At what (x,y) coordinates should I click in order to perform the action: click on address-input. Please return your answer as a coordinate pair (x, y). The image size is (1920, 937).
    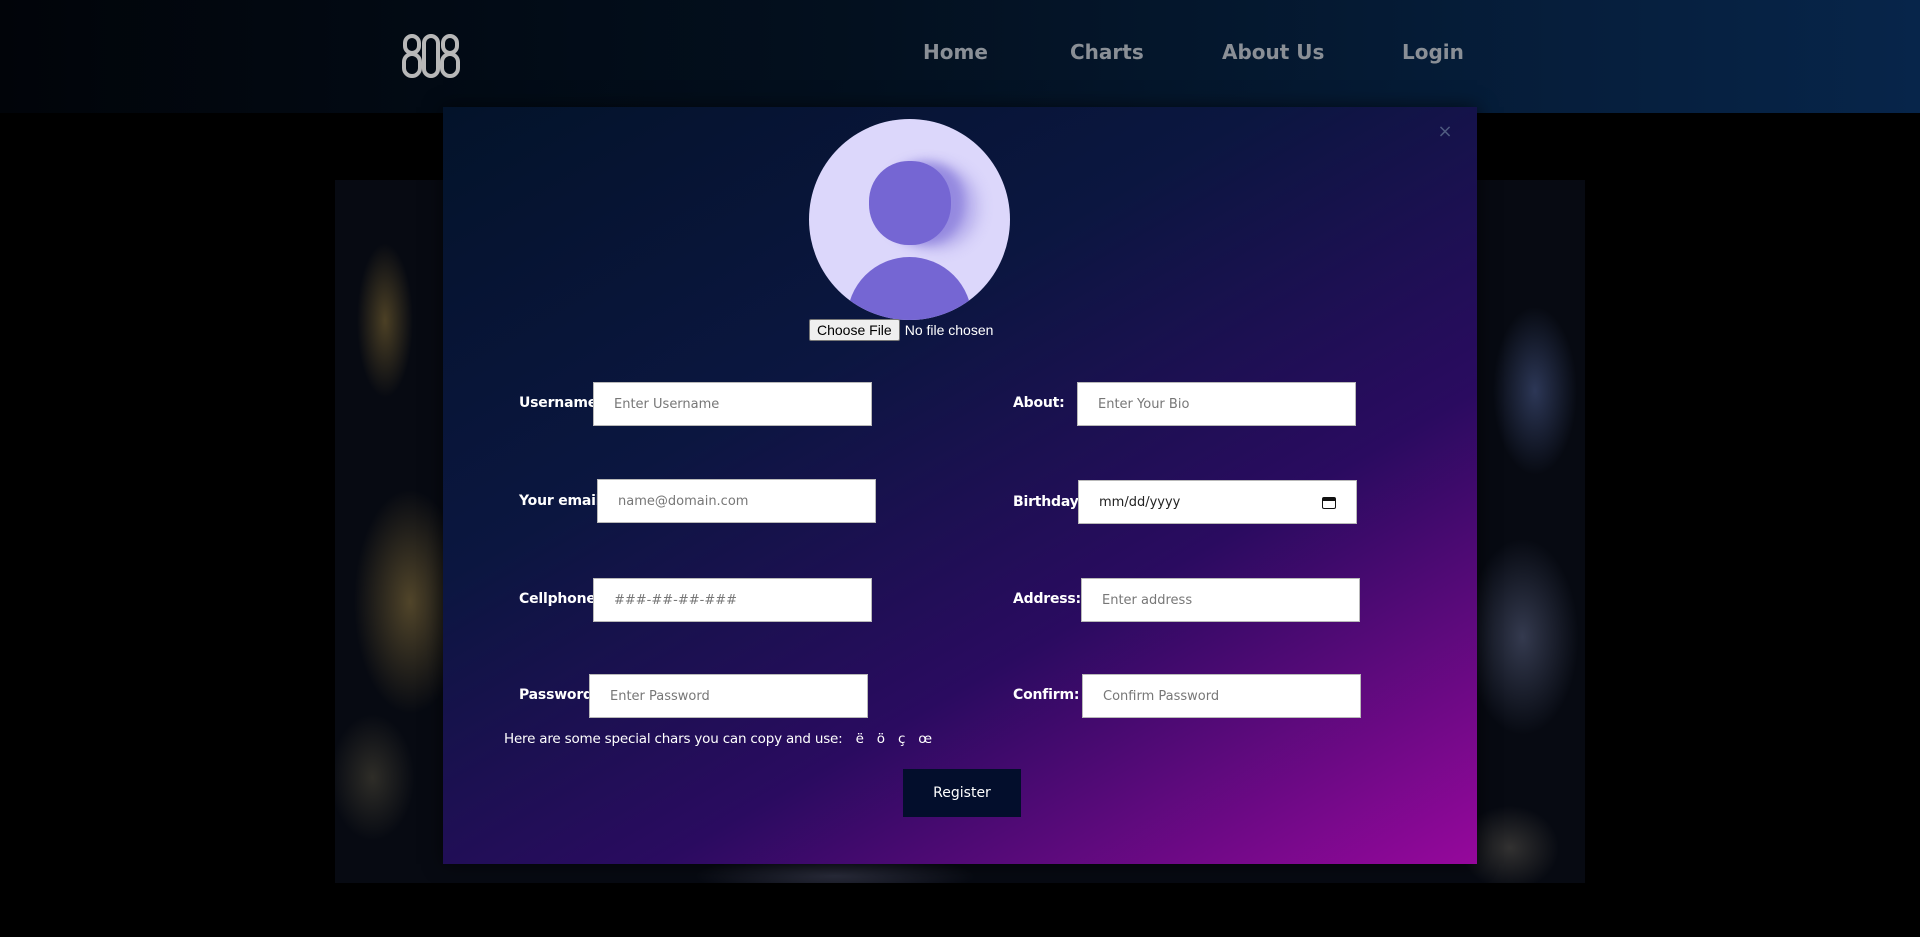
    Looking at the image, I should click on (1220, 600).